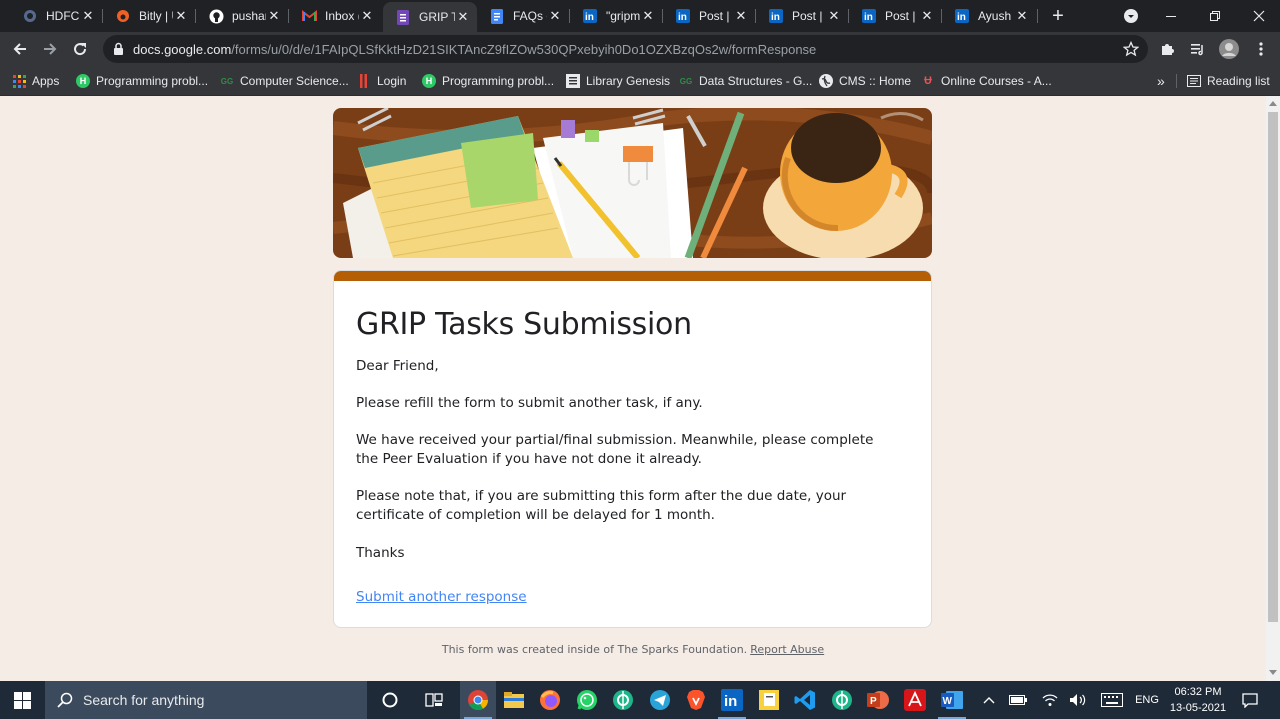  Describe the element at coordinates (249, 16) in the screenshot. I see `tab-title: pushar` at that location.